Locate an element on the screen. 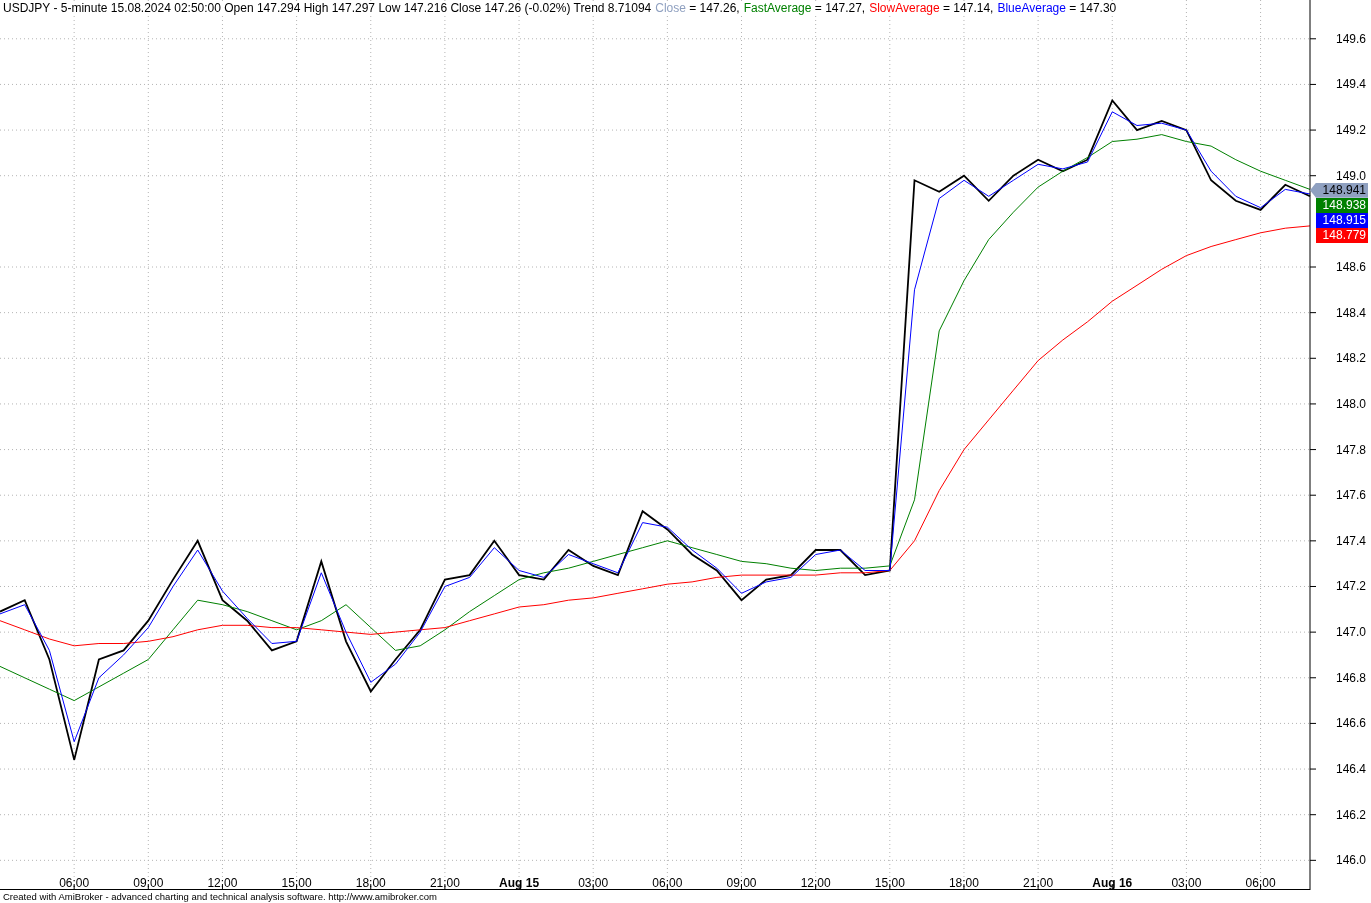 Image resolution: width=1371 pixels, height=903 pixels. y-axis-label: 149.6 is located at coordinates (1350, 38).